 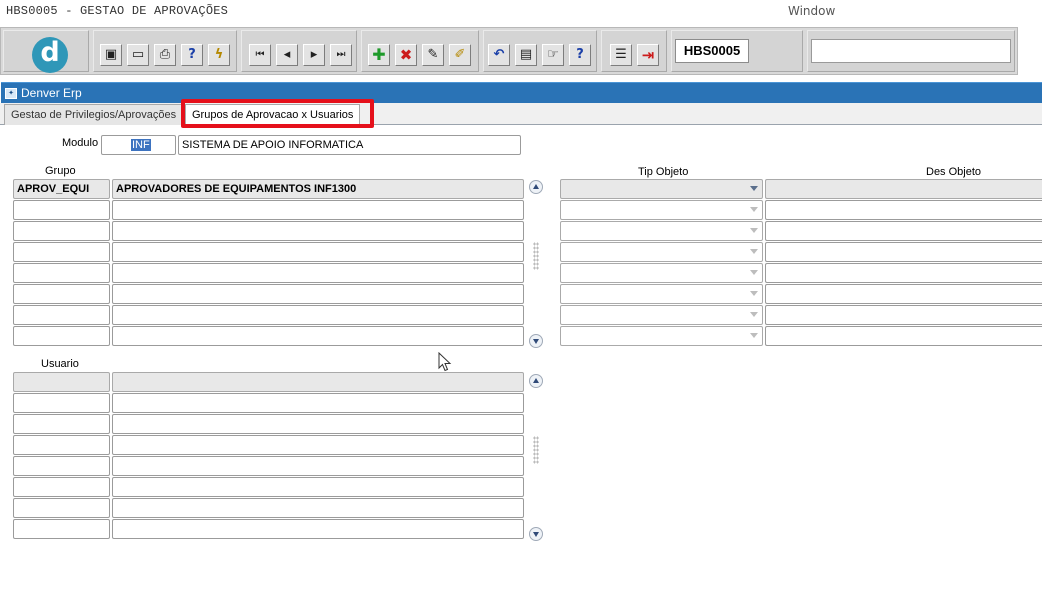 What do you see at coordinates (117, 11) in the screenshot?
I see `app-title: HBS0005 - GESTAO DE APROVAÇÕES` at bounding box center [117, 11].